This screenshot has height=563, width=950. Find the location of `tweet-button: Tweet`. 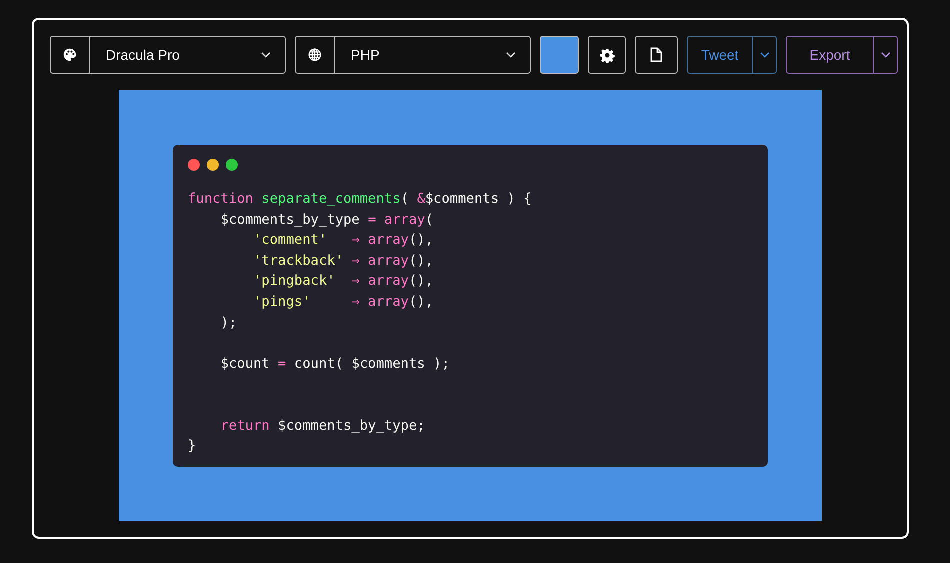

tweet-button: Tweet is located at coordinates (720, 55).